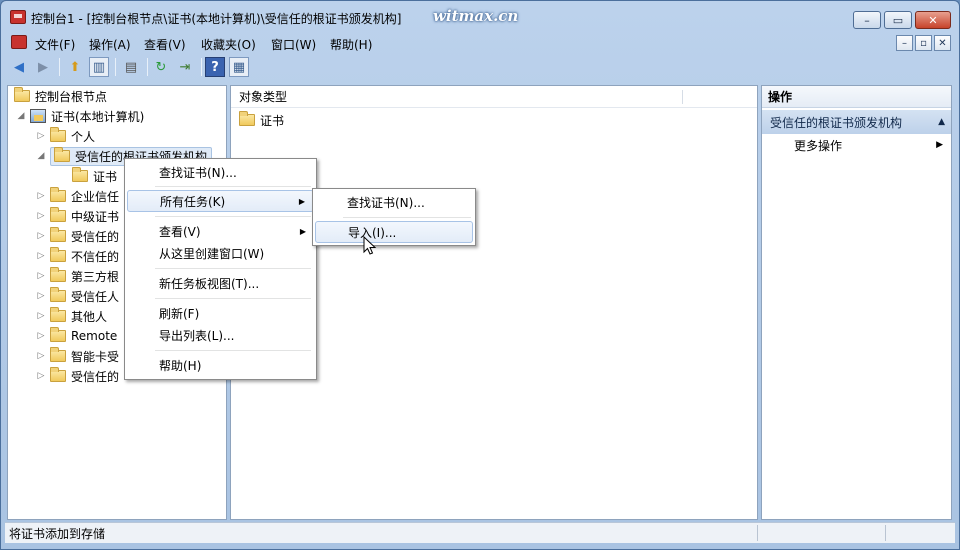 This screenshot has height=550, width=960. What do you see at coordinates (43, 67) in the screenshot?
I see `forward-icon: ▶` at bounding box center [43, 67].